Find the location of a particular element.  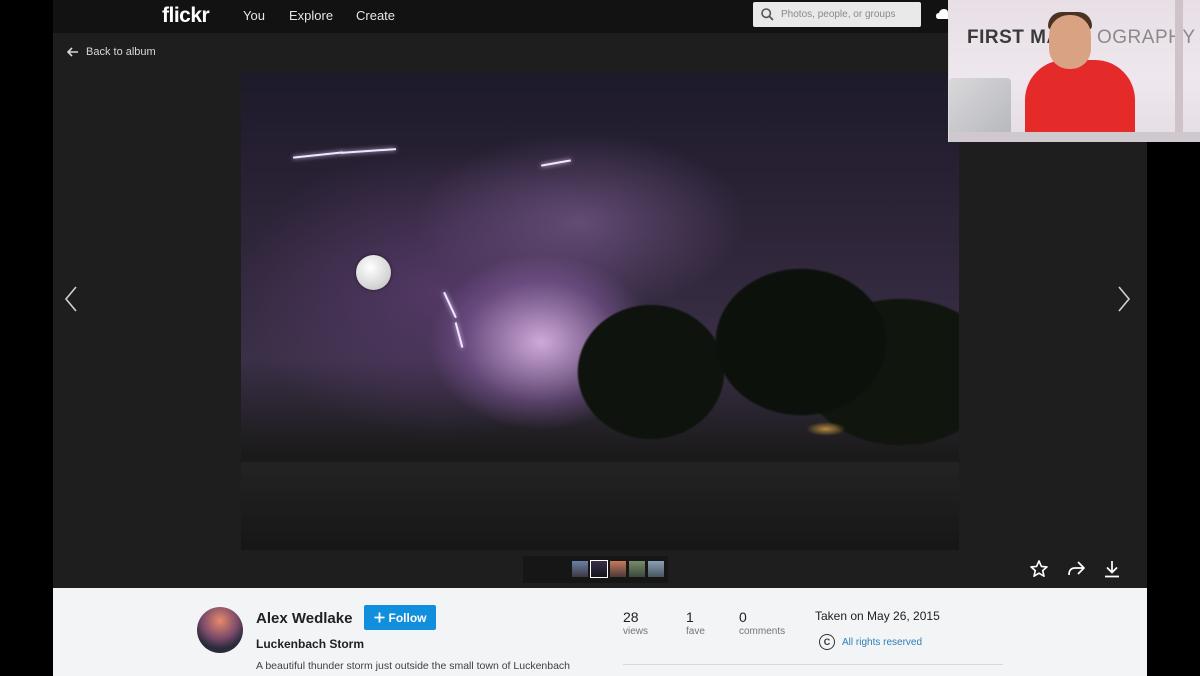

photo-filmstrip is located at coordinates (595, 569).